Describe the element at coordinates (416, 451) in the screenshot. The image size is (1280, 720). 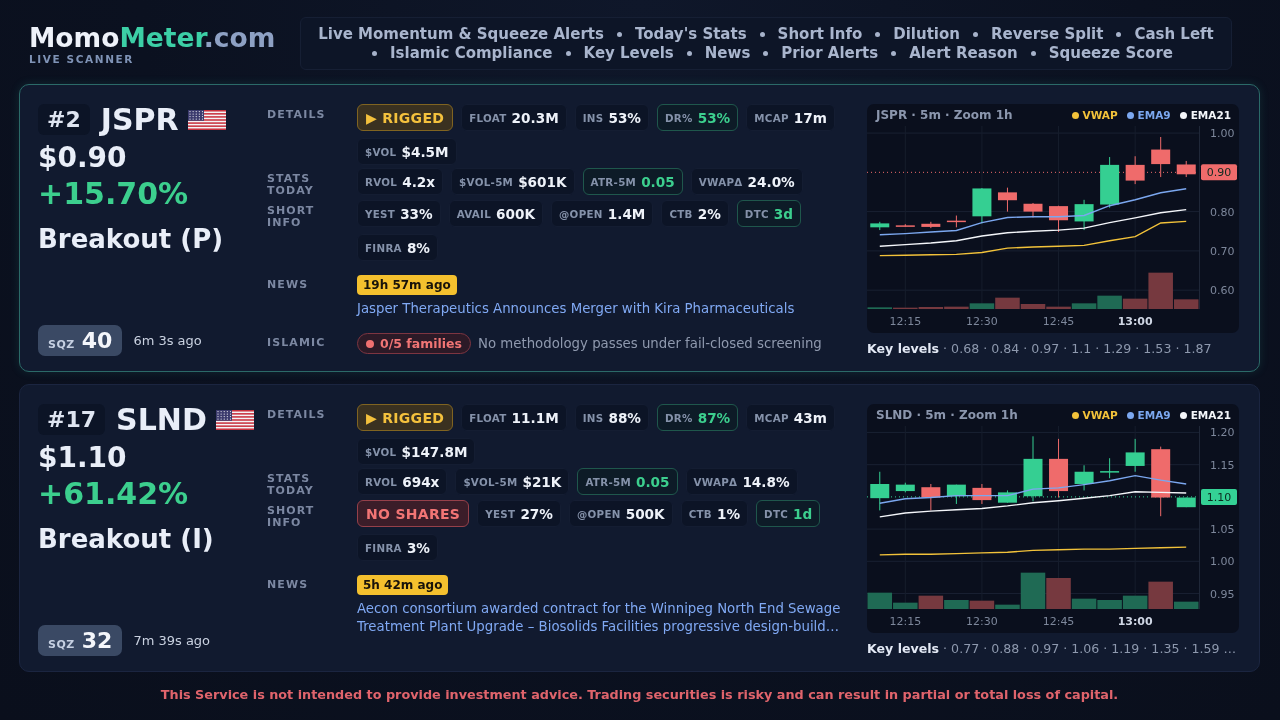
I see `stat-chip: $VOL $147.8M` at that location.